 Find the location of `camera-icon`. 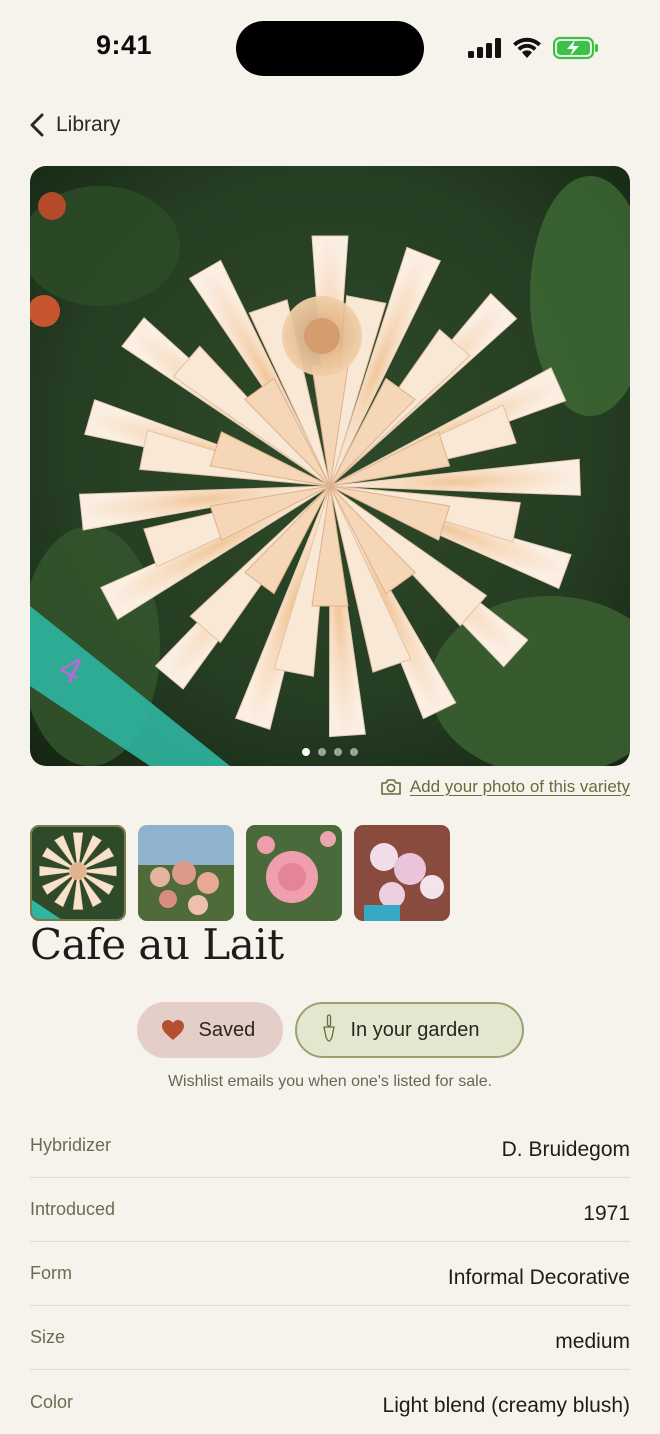

camera-icon is located at coordinates (391, 787).